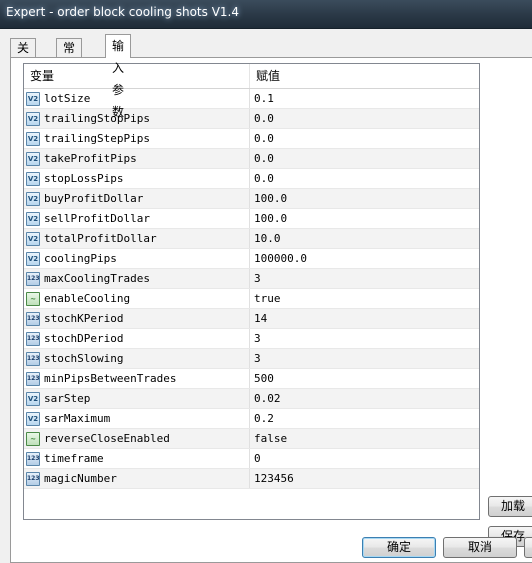 The height and width of the screenshot is (563, 532). I want to click on value-cell: 0.1, so click(364, 98).